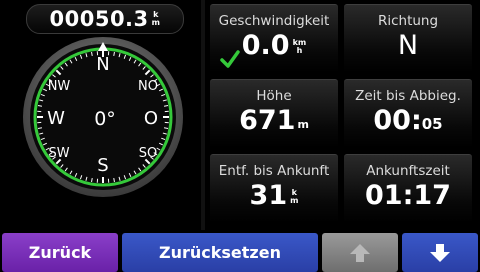 Image resolution: width=480 pixels, height=272 pixels. Describe the element at coordinates (58, 153) in the screenshot. I see `compass-label-sw: SW` at that location.